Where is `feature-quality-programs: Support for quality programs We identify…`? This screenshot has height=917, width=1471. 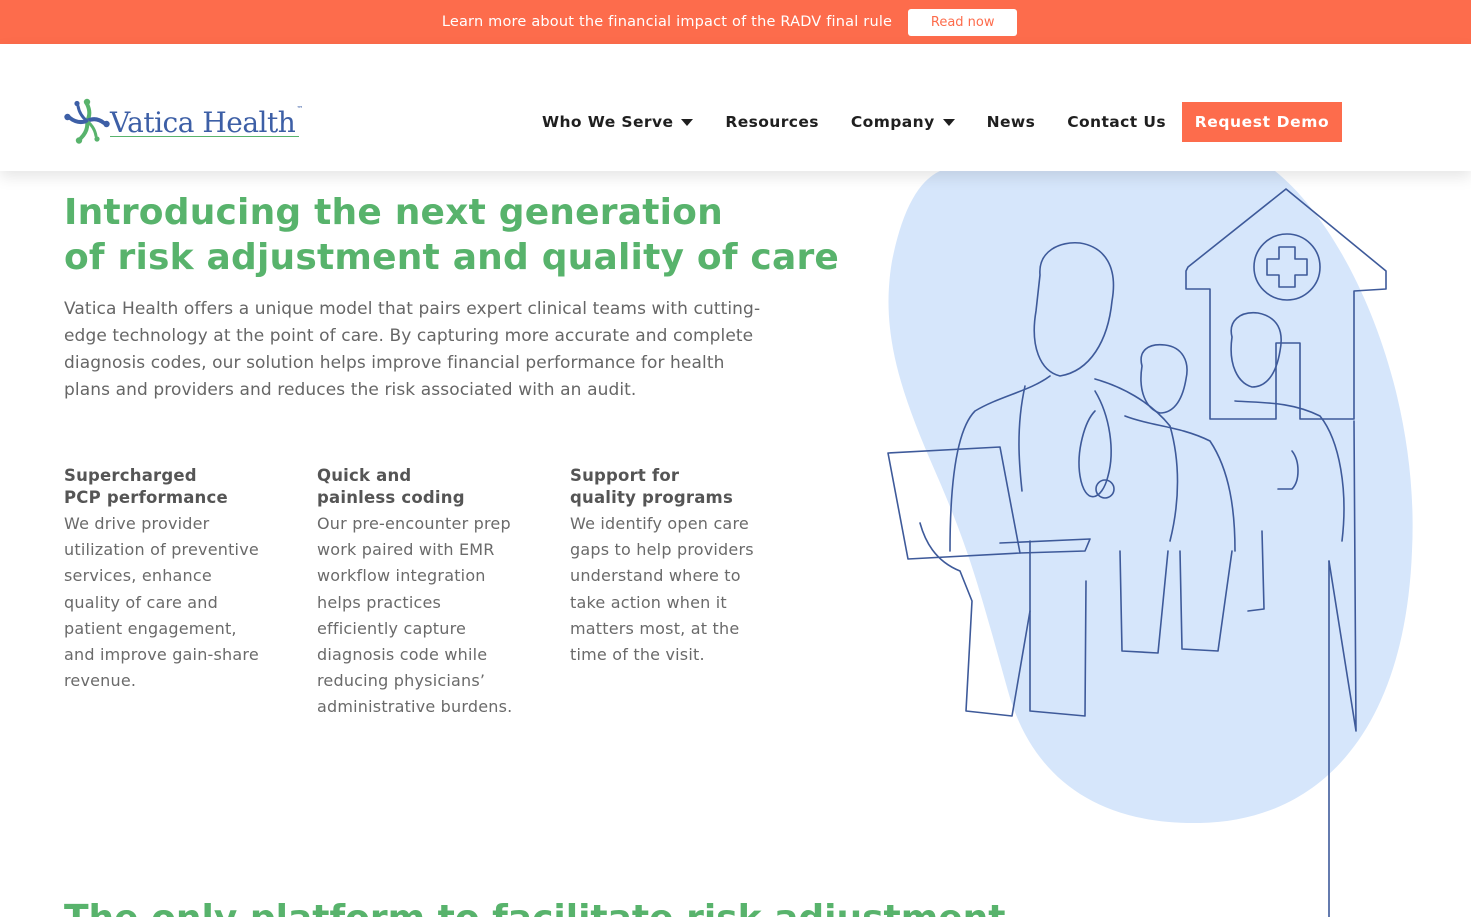 feature-quality-programs: Support for quality programs We identify… is located at coordinates (670, 566).